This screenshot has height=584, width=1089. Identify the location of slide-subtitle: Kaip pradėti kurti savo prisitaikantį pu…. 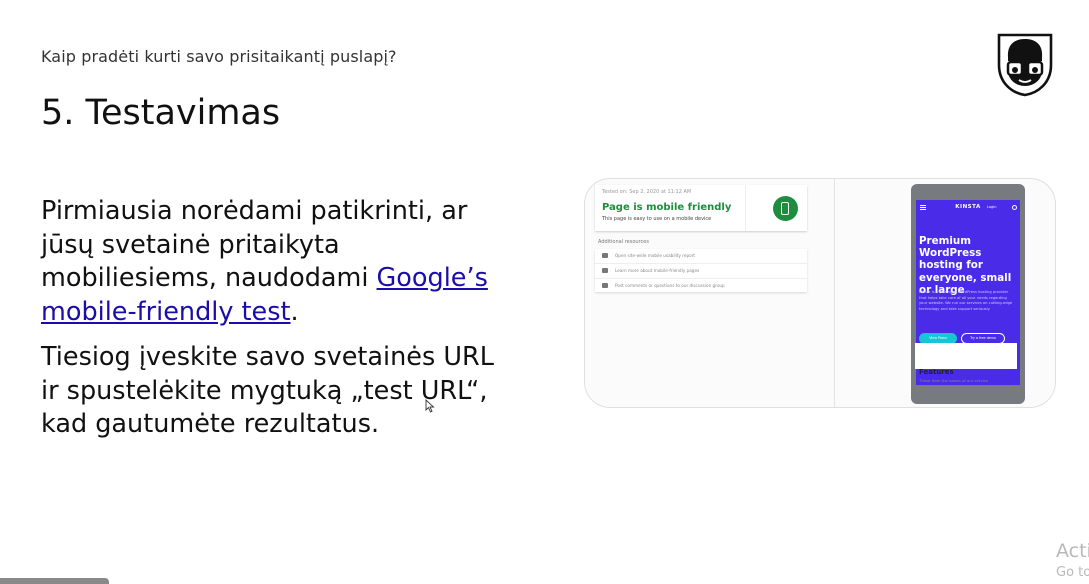
(219, 56).